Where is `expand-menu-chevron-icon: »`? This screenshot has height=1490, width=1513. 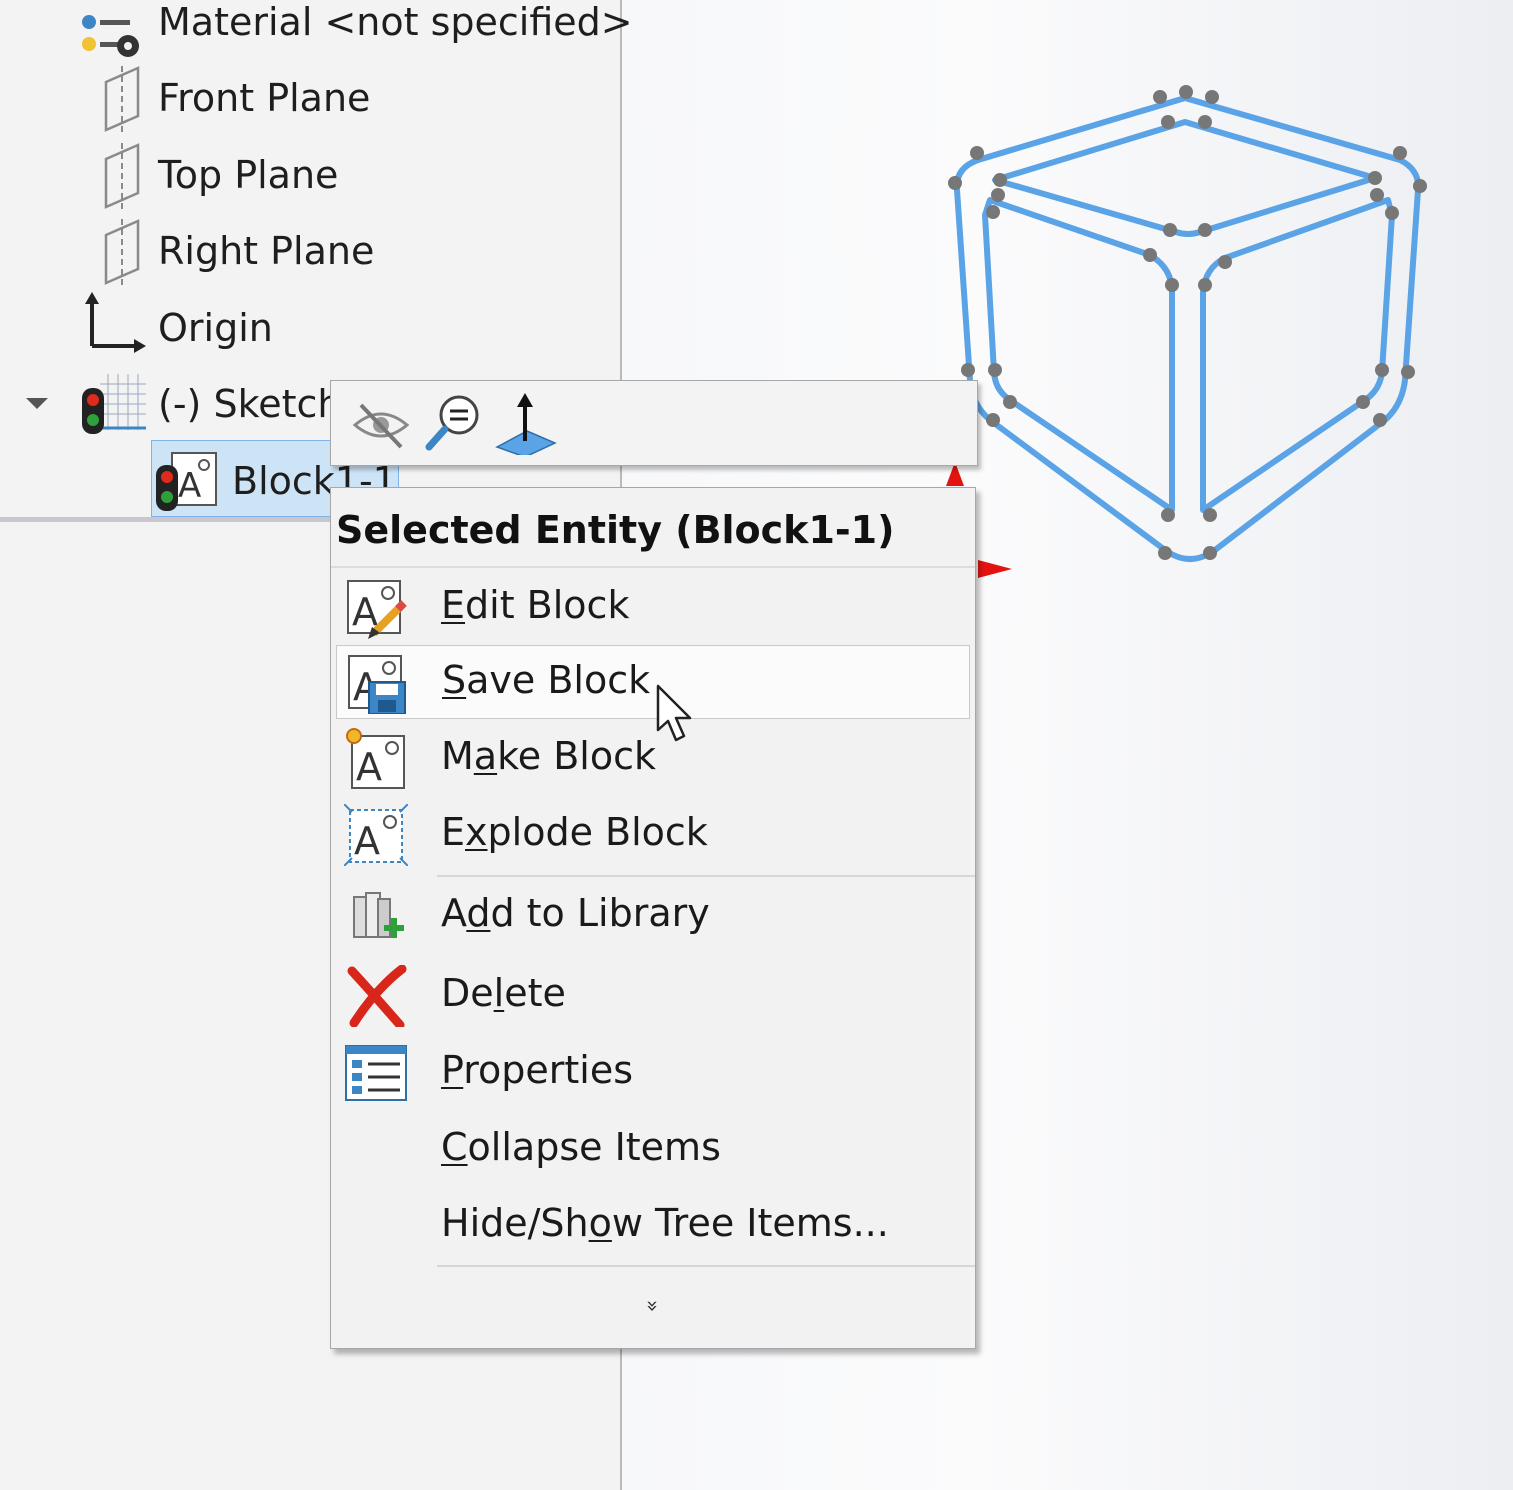
expand-menu-chevron-icon: » is located at coordinates (653, 1306).